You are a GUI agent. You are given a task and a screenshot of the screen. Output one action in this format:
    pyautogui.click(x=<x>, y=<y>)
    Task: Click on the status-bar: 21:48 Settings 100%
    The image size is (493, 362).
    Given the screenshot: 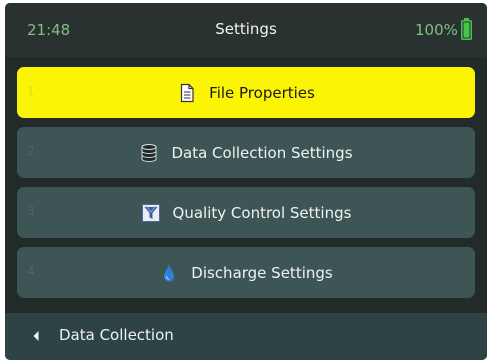 What is the action you would take?
    pyautogui.click(x=246, y=30)
    